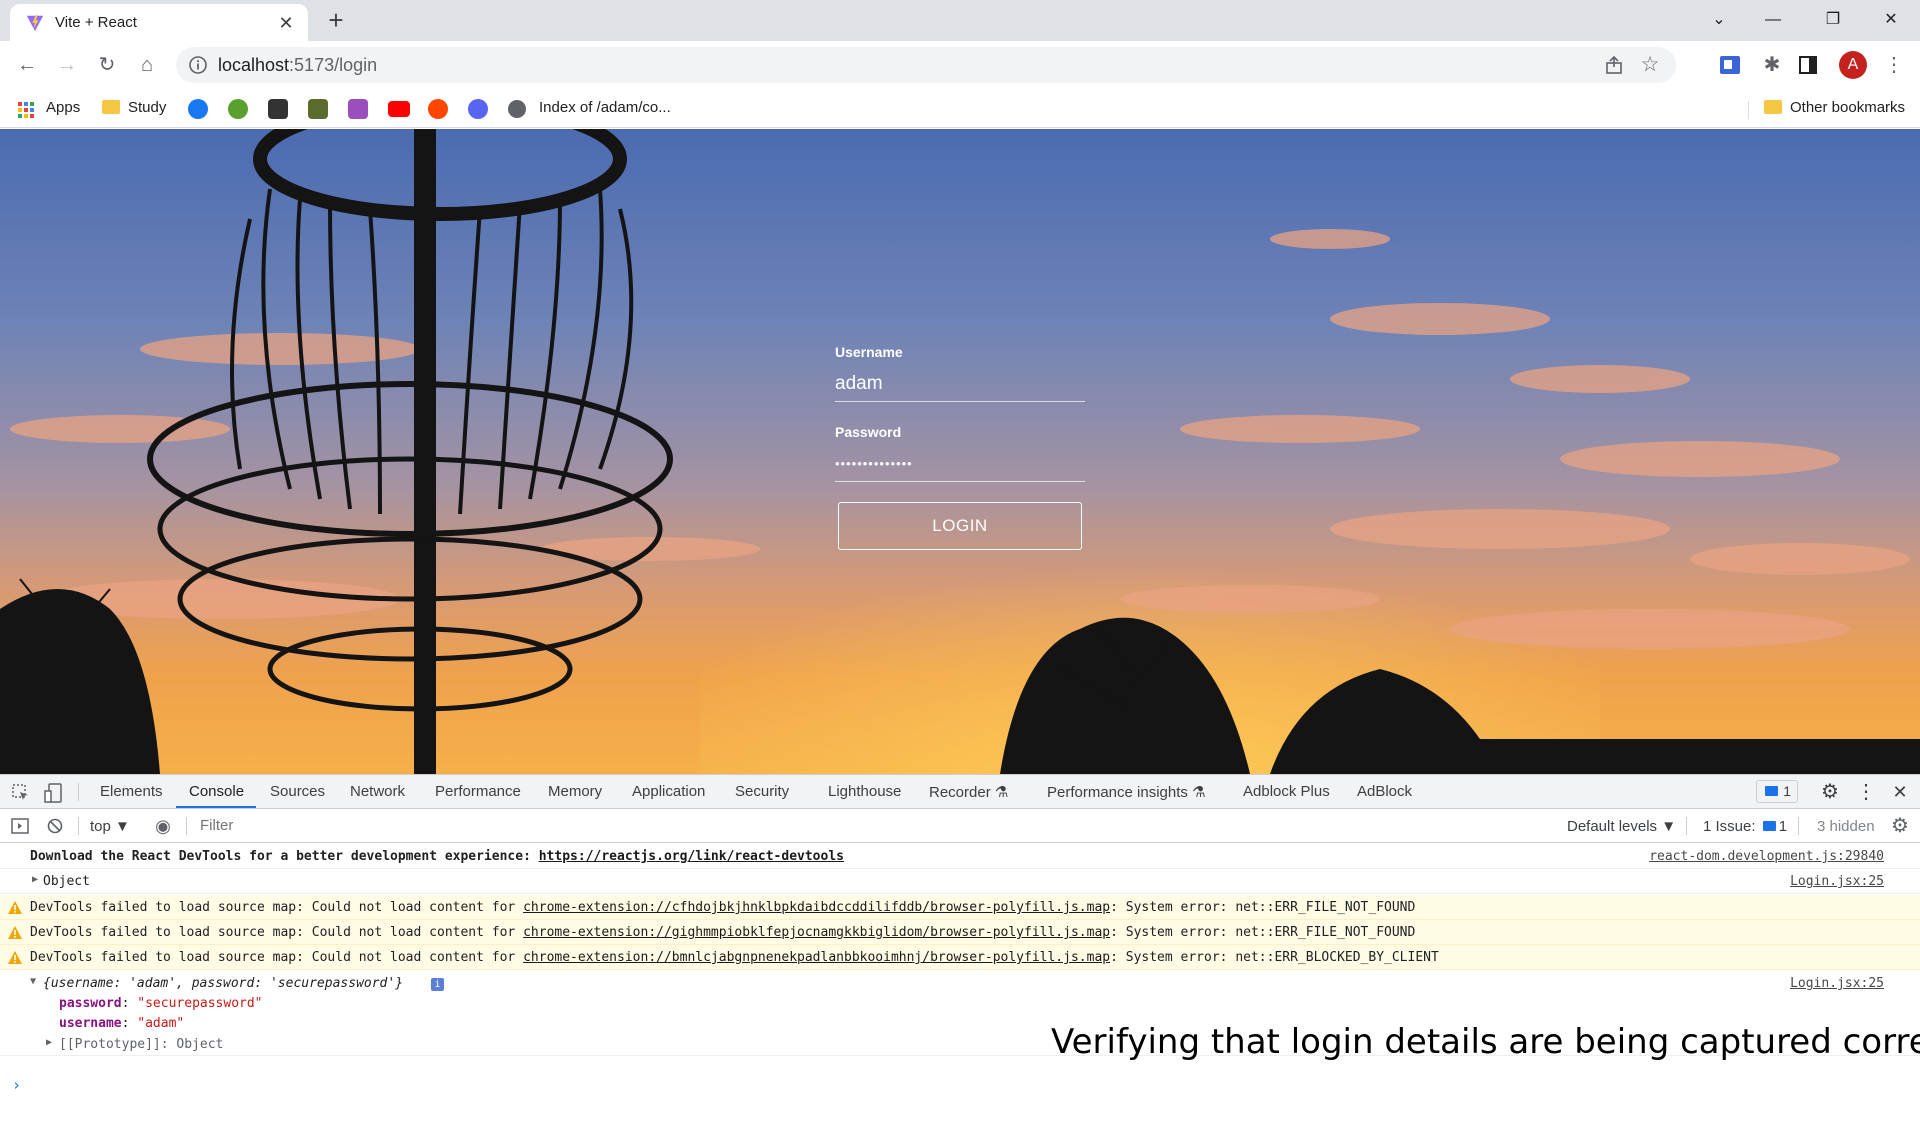 The width and height of the screenshot is (1920, 1140). I want to click on clear-console-icon, so click(55, 826).